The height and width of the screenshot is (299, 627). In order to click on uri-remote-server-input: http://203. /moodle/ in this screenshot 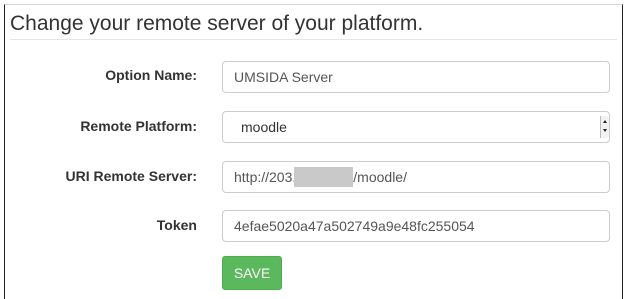, I will do `click(416, 177)`.